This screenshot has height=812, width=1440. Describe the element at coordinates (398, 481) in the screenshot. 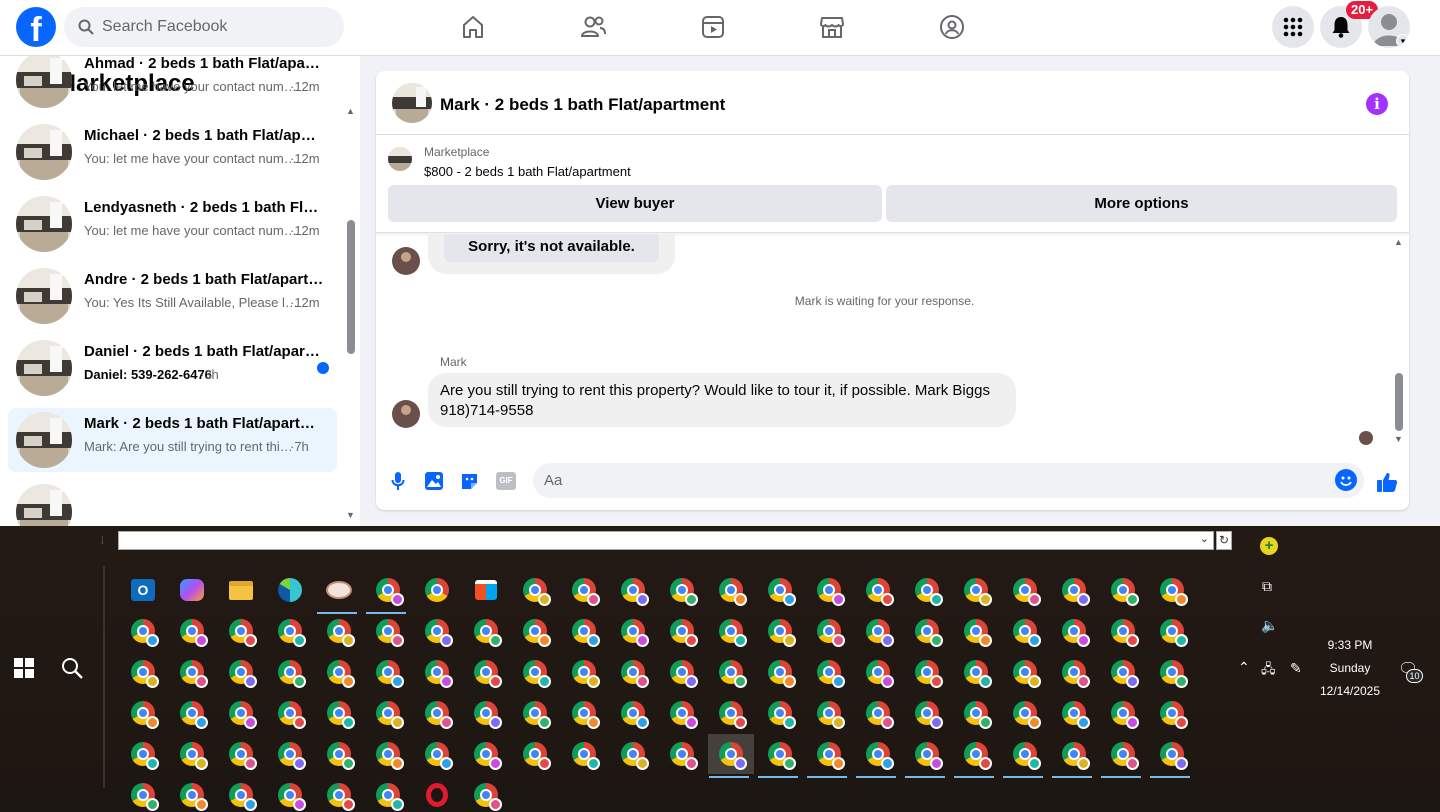

I see `microphone-icon` at that location.